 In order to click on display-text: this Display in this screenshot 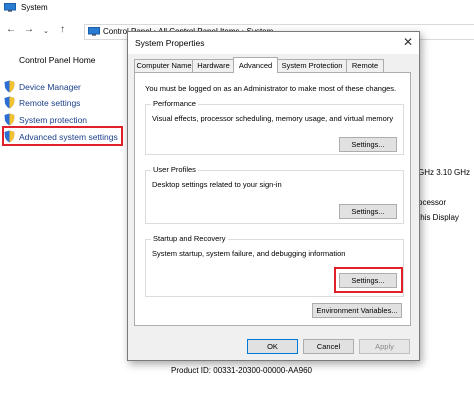, I will do `click(438, 217)`.